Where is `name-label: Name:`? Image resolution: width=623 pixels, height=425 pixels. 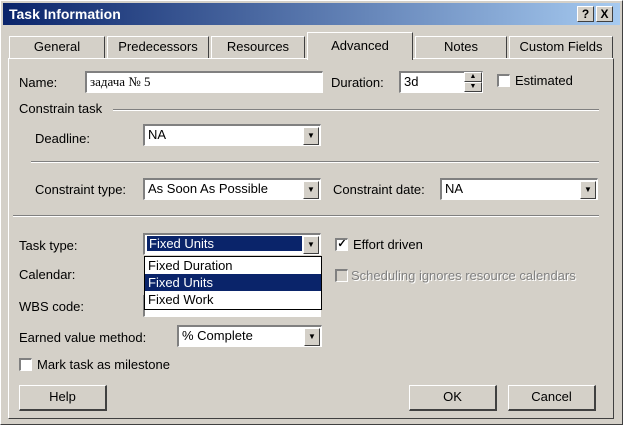 name-label: Name: is located at coordinates (38, 82).